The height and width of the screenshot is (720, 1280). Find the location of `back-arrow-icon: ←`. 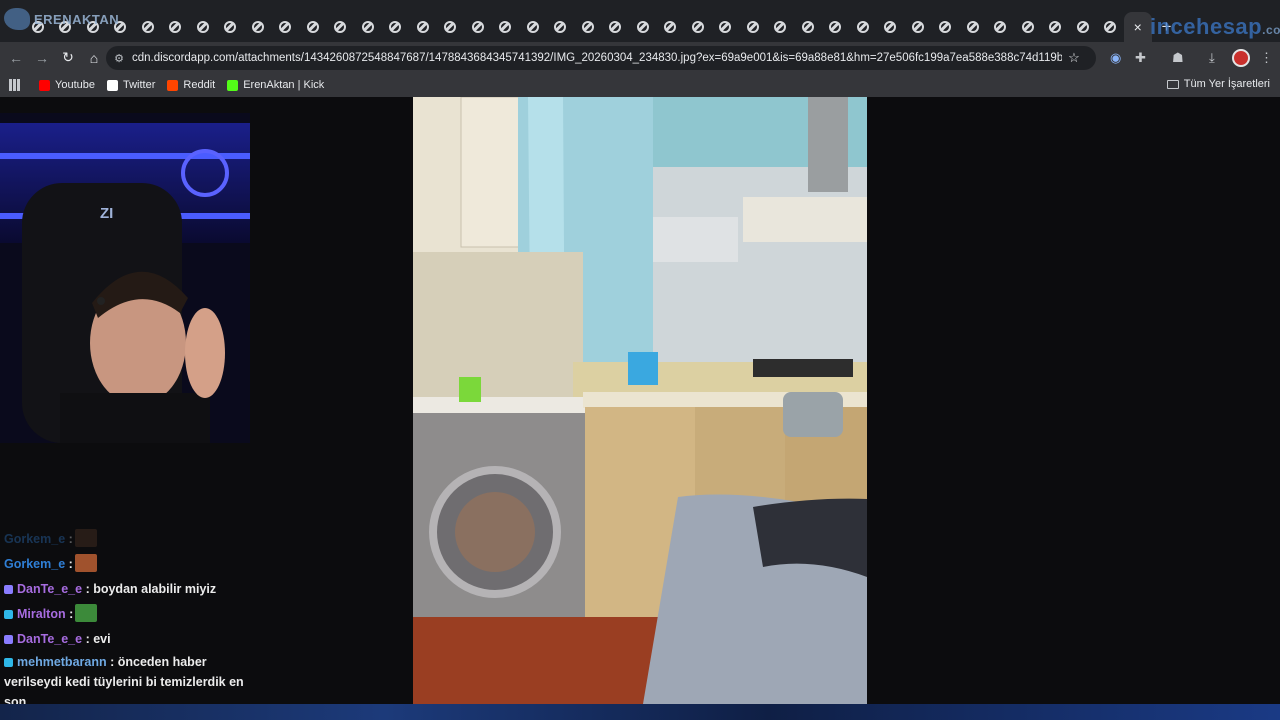

back-arrow-icon: ← is located at coordinates (16, 58).